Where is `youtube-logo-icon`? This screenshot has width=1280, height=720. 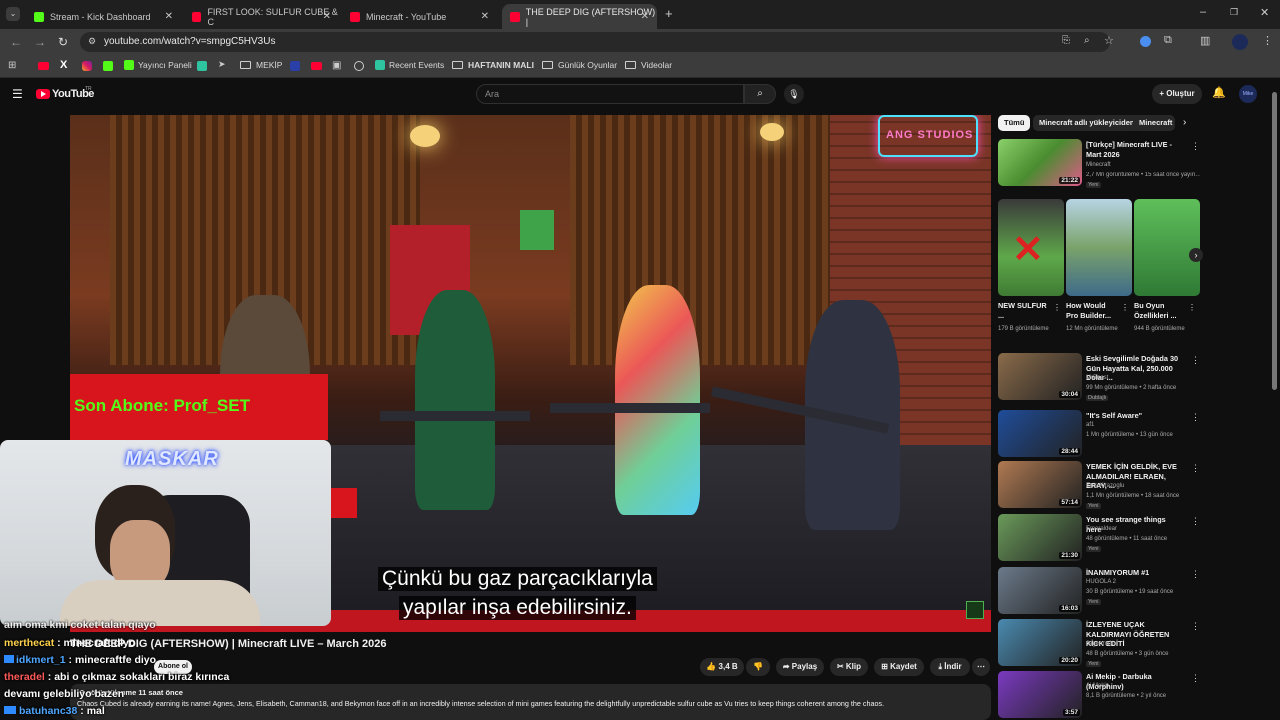 youtube-logo-icon is located at coordinates (43, 94).